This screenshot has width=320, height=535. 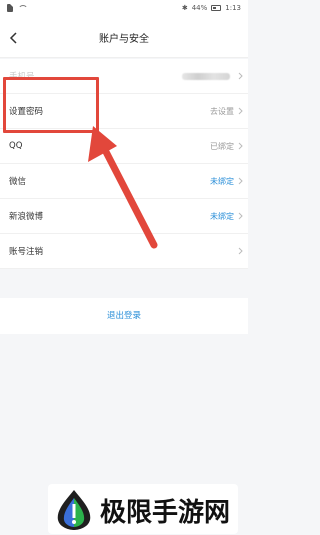 What do you see at coordinates (206, 76) in the screenshot?
I see `phone-number-redacted` at bounding box center [206, 76].